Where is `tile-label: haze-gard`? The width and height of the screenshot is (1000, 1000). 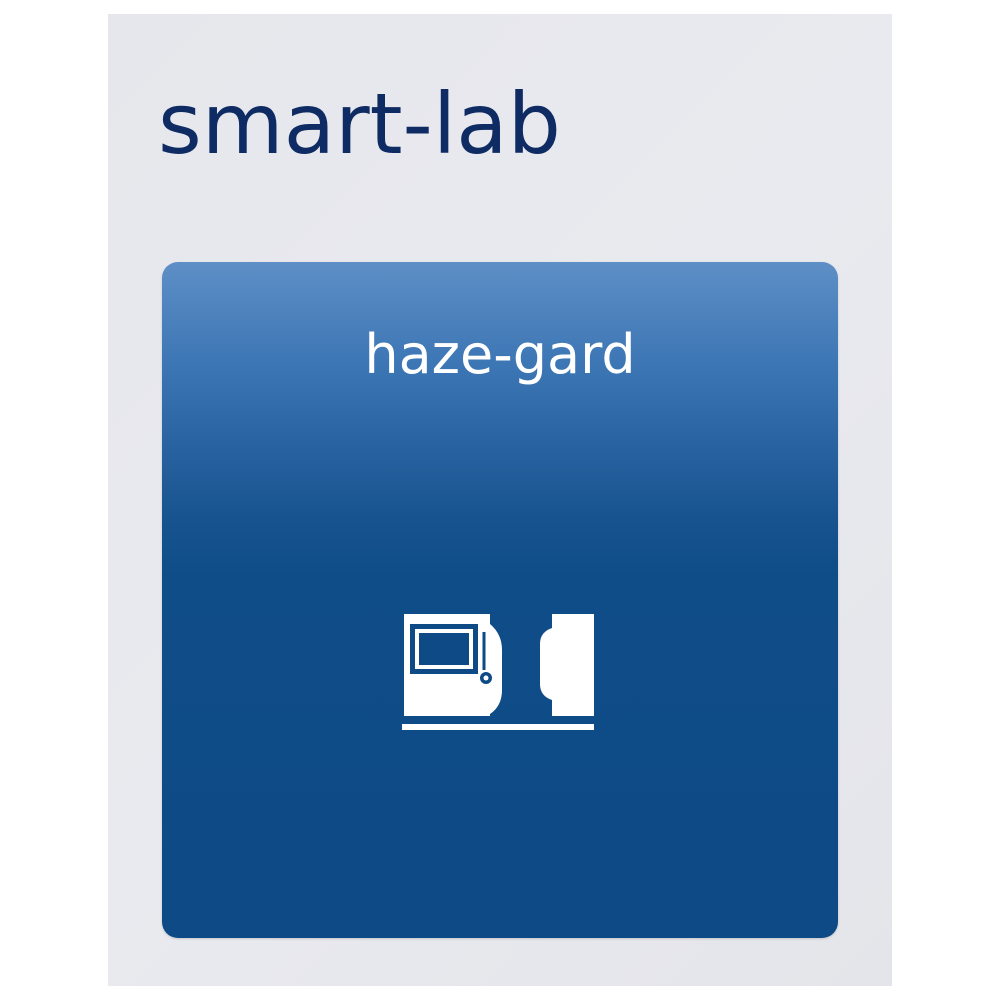
tile-label: haze-gard is located at coordinates (500, 354).